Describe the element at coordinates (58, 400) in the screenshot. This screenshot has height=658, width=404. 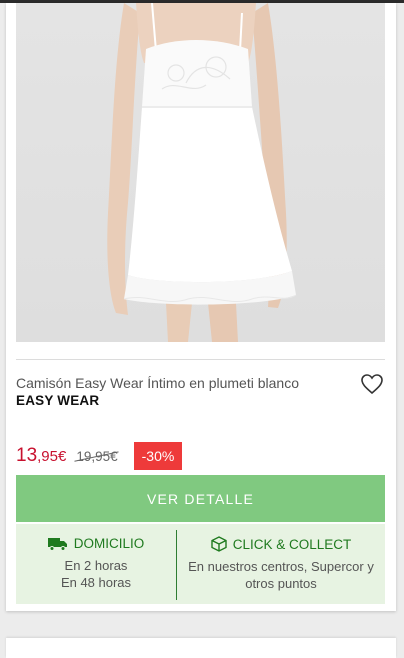
I see `product-brand: EASY WEAR` at that location.